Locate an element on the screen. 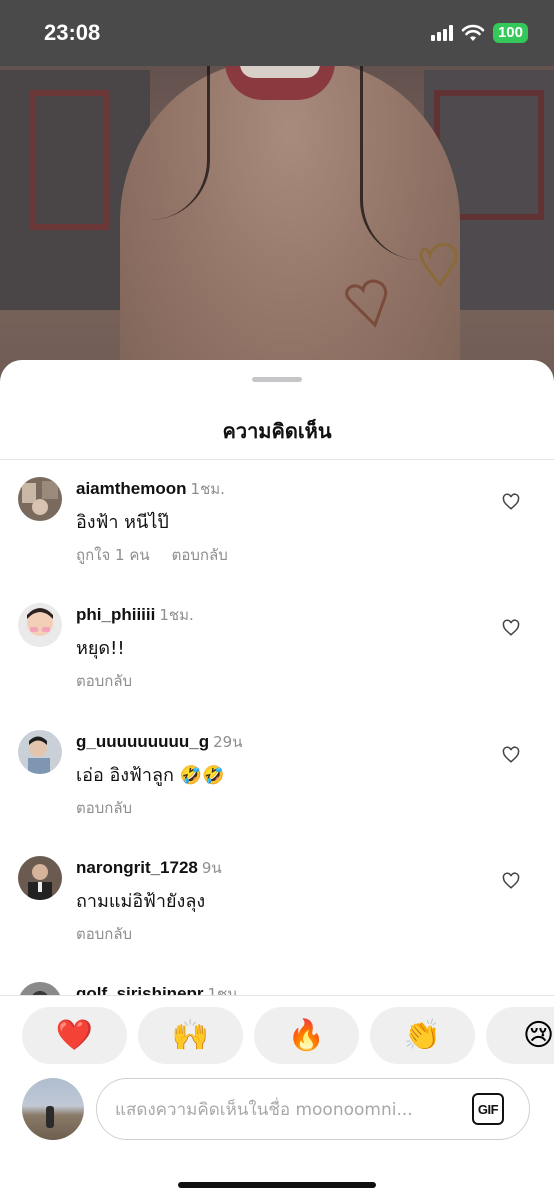 This screenshot has width=554, height=1200. comment-username: aiamthemoon is located at coordinates (131, 488).